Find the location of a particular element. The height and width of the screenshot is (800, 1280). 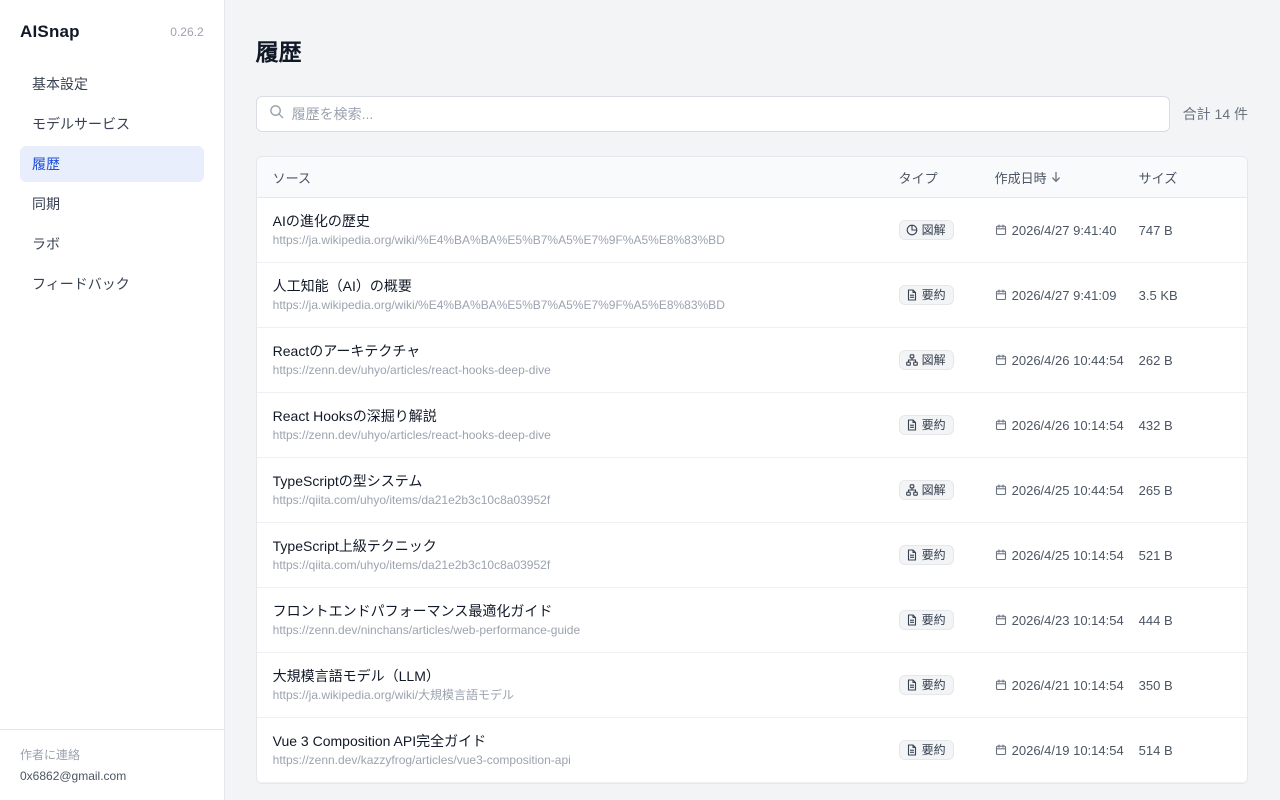

search-box is located at coordinates (712, 114).